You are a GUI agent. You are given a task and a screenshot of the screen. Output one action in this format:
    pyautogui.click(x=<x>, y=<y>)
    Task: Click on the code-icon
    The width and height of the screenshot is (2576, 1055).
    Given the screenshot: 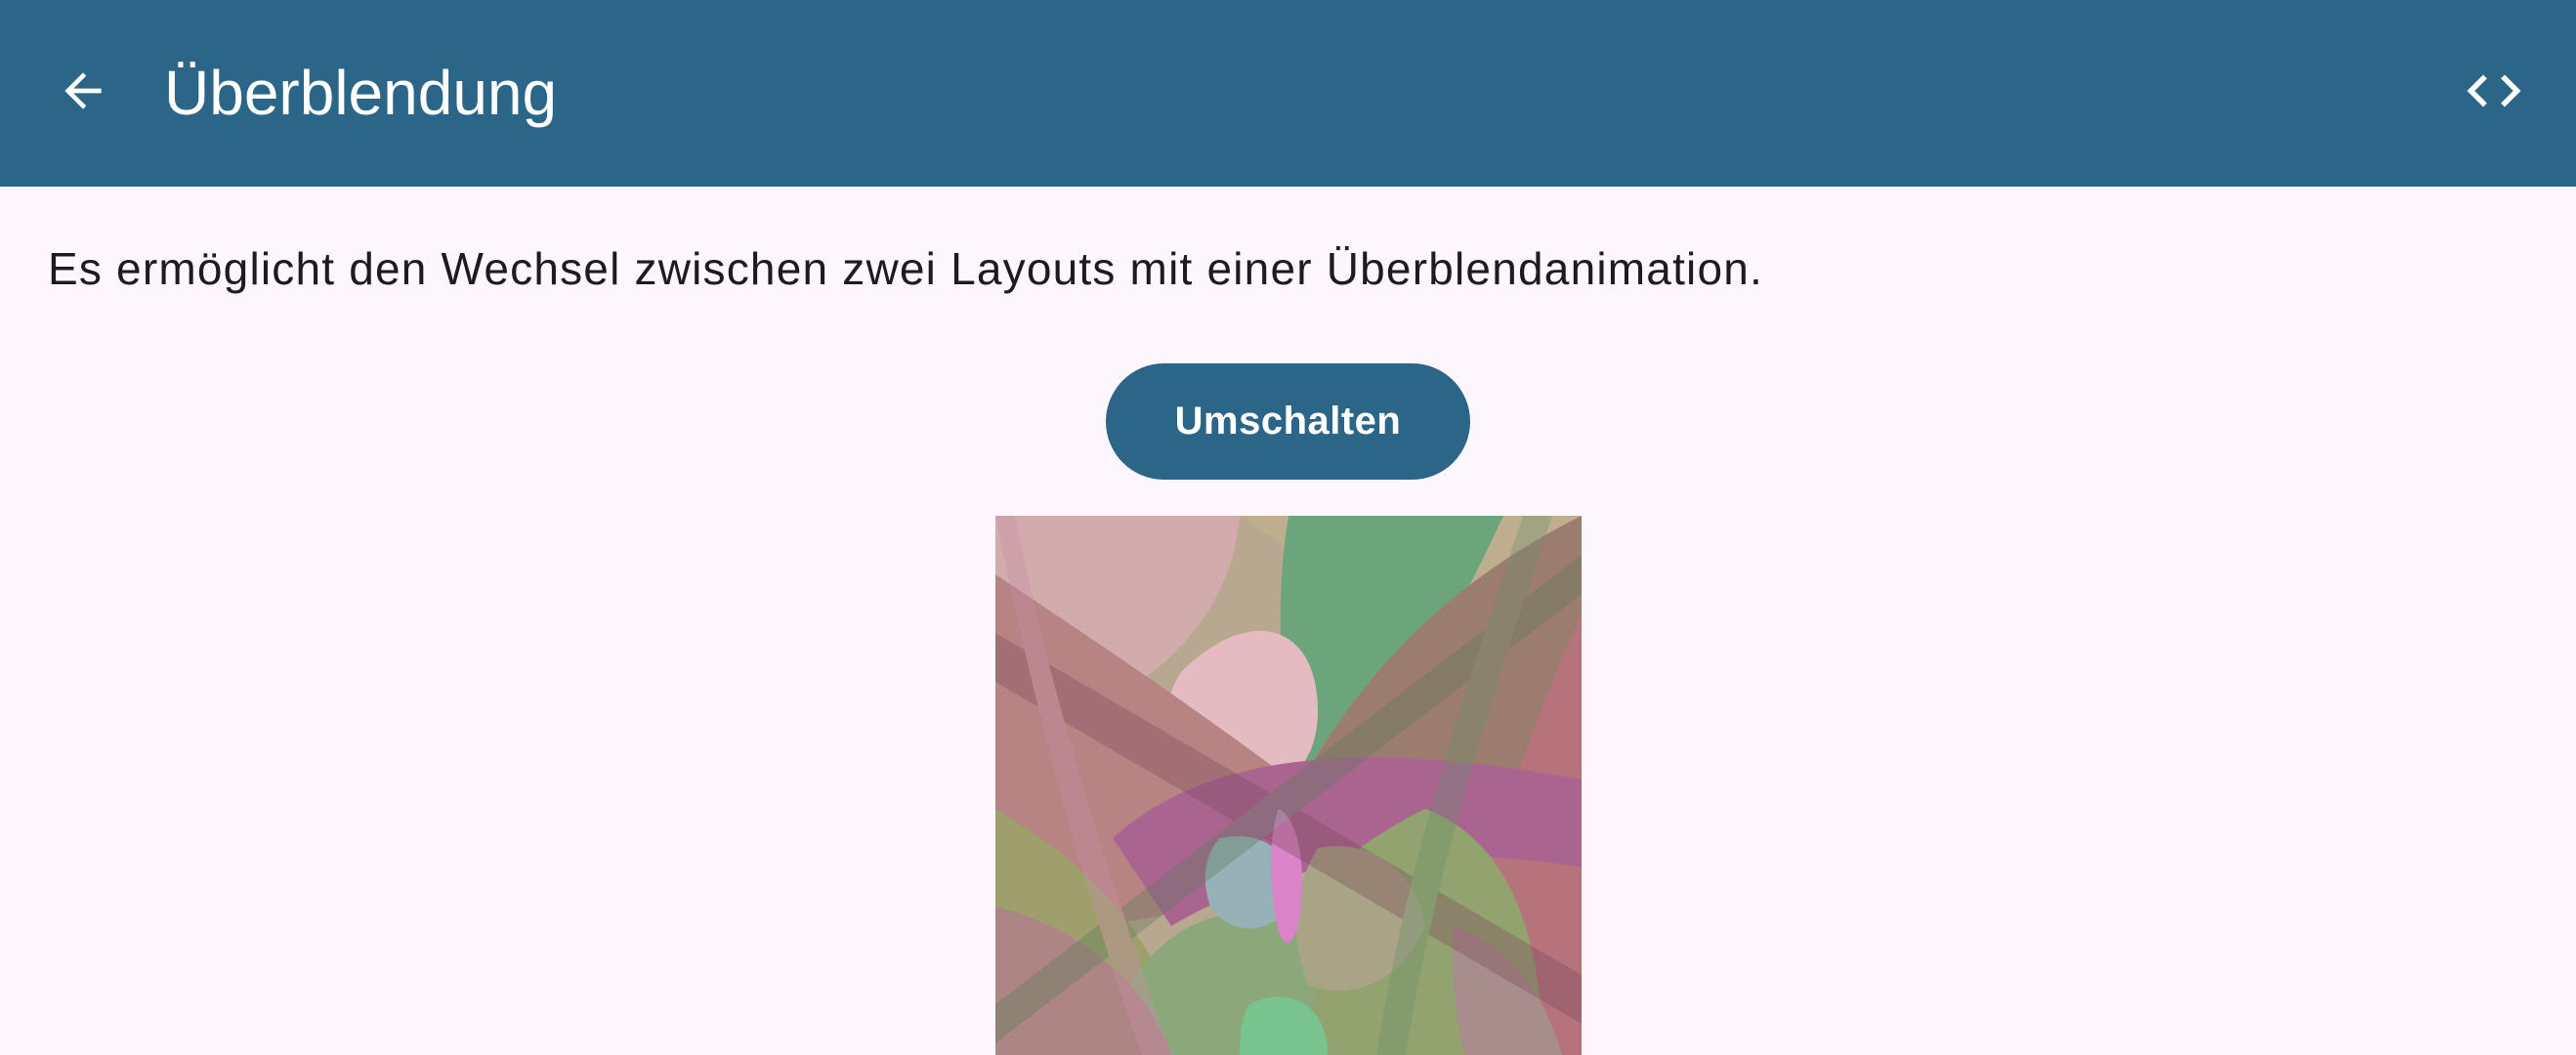 What is the action you would take?
    pyautogui.click(x=2494, y=93)
    